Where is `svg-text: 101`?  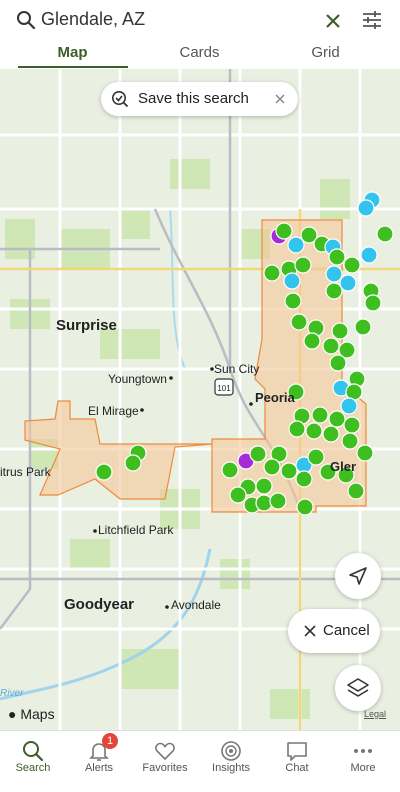
svg-text: 101 is located at coordinates (224, 388).